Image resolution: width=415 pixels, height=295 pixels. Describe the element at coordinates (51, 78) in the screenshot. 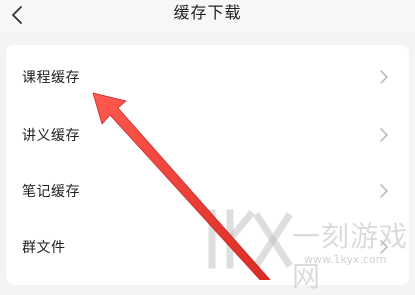

I see `menu-item-label: 课程缓存` at that location.